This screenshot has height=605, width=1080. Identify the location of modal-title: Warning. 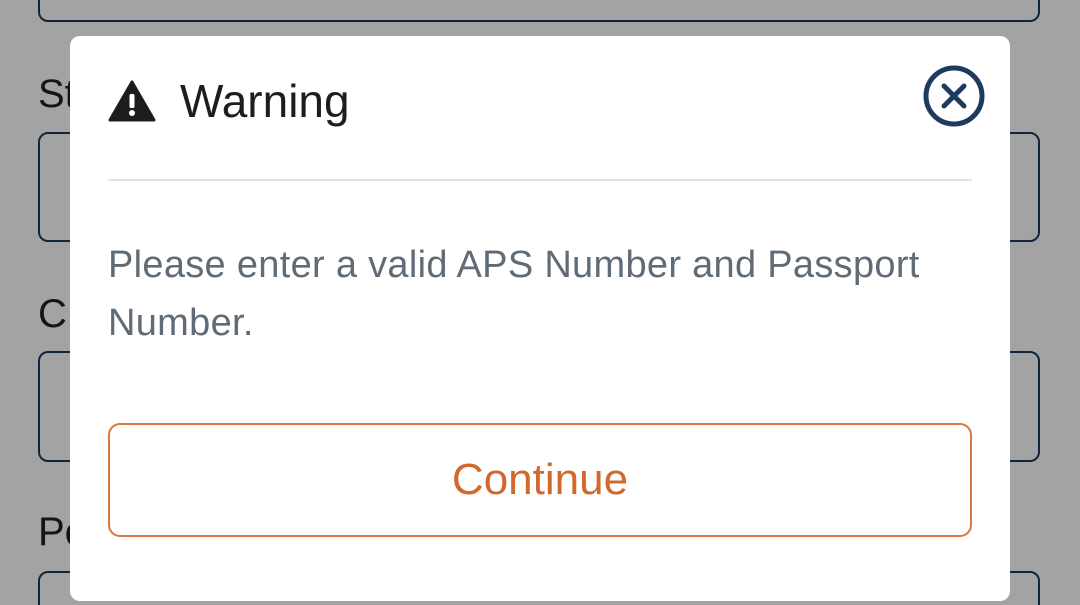
(265, 101).